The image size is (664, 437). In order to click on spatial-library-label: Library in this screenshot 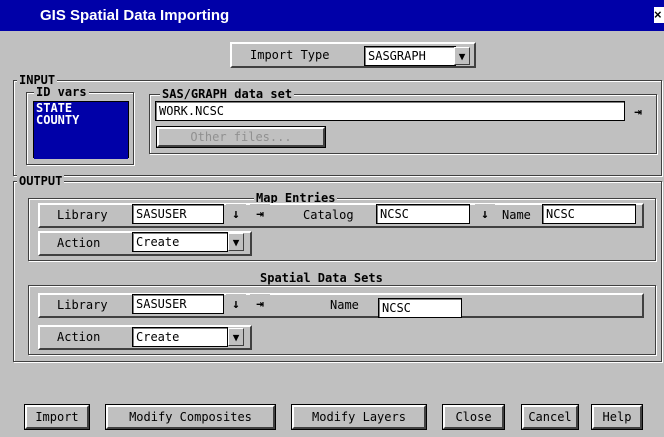, I will do `click(82, 305)`.